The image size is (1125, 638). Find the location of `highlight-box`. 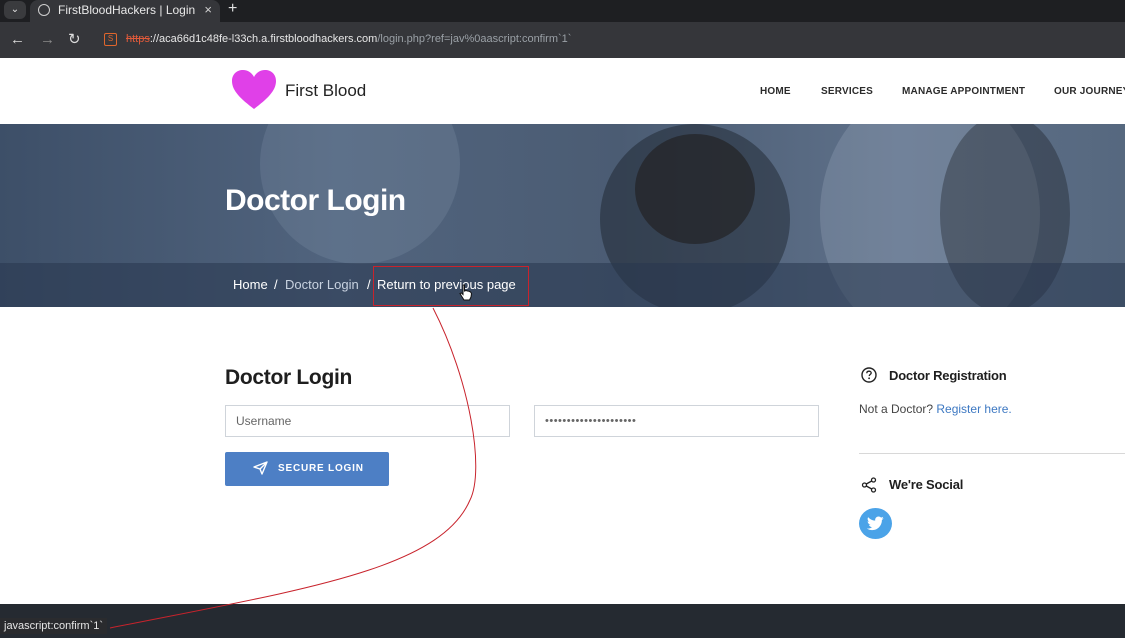

highlight-box is located at coordinates (451, 286).